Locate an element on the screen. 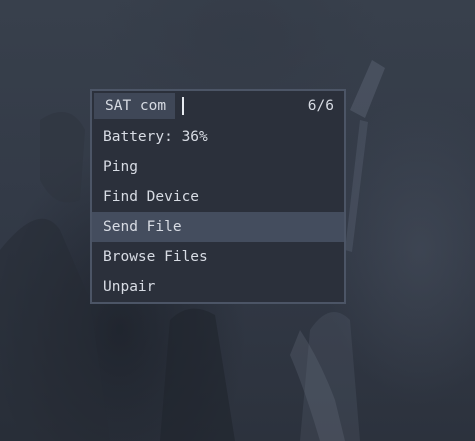 Image resolution: width=475 pixels, height=441 pixels. menu-item-battery: Battery: 36% is located at coordinates (218, 137).